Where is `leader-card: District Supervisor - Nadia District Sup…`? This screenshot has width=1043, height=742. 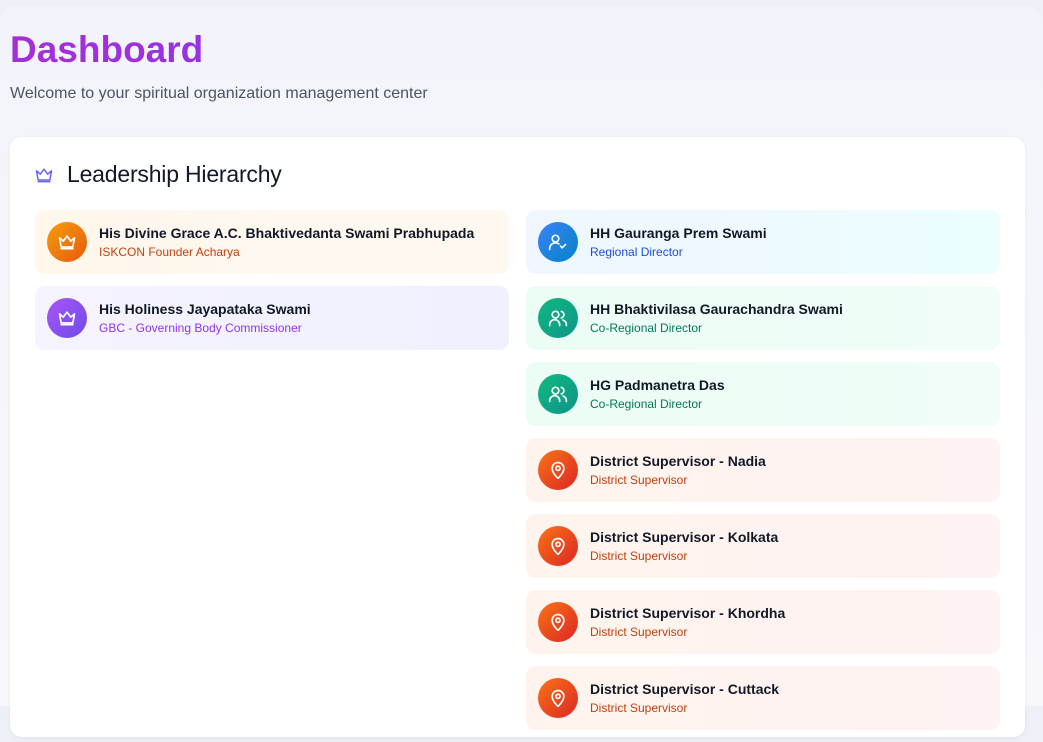
leader-card: District Supervisor - Nadia District Sup… is located at coordinates (763, 470).